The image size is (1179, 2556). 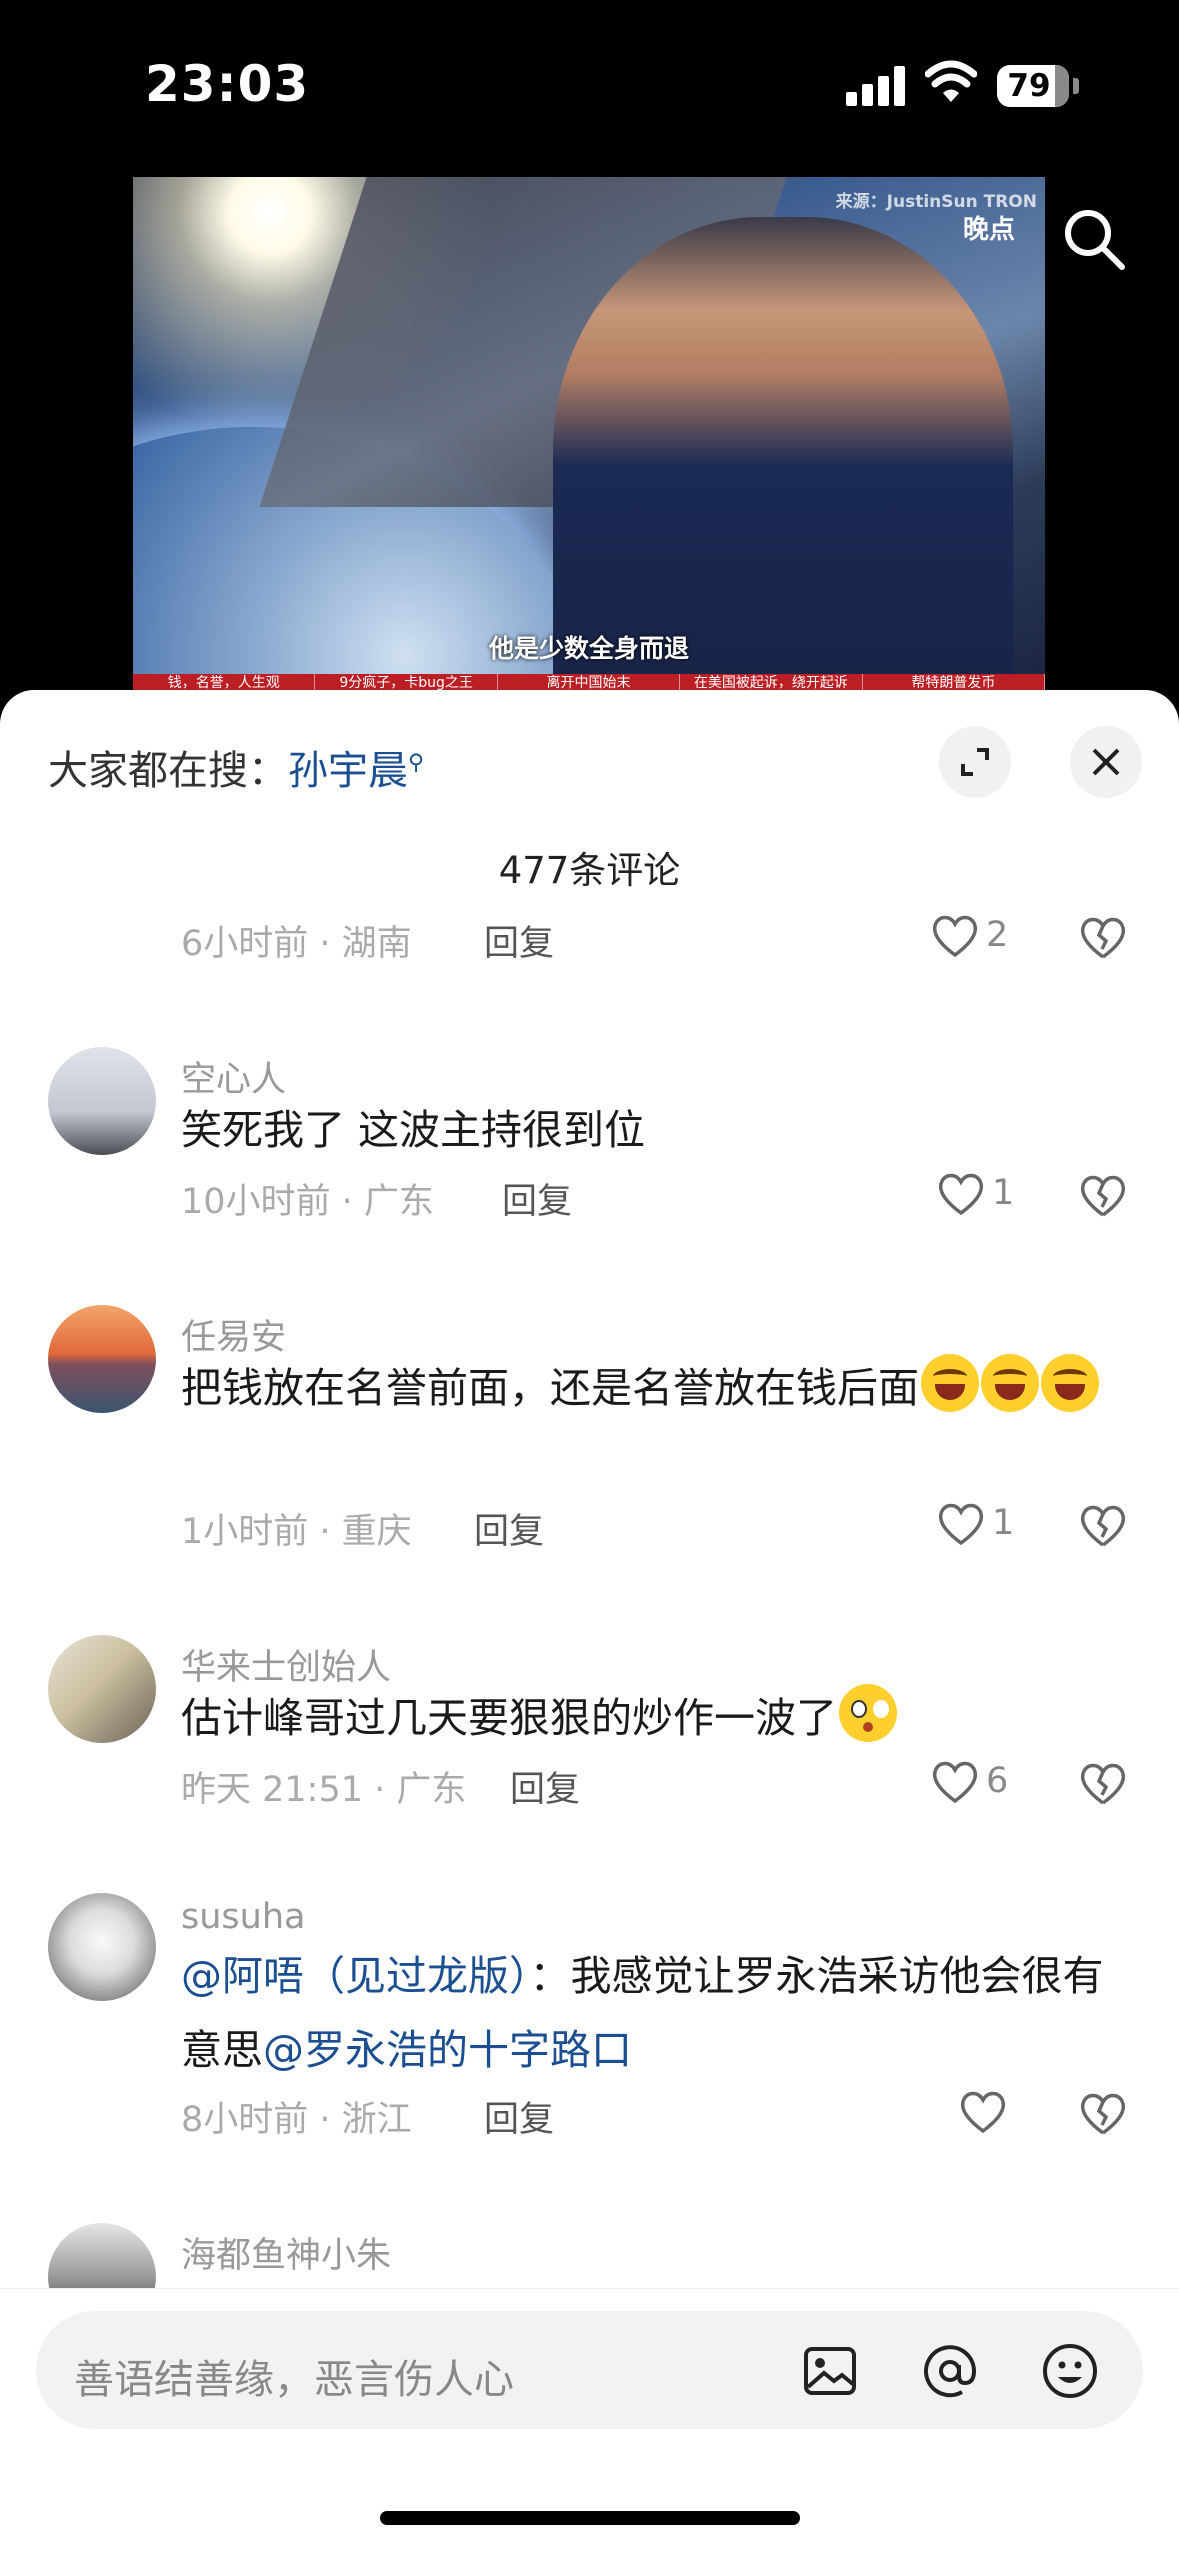 I want to click on emoji-icon, so click(x=1070, y=2371).